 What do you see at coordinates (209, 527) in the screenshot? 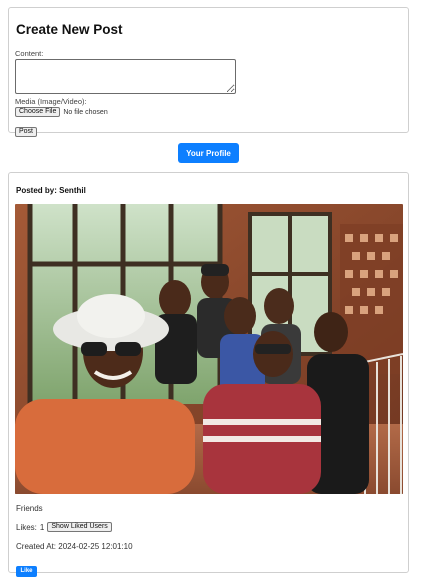
I see `likes-row: Likes: 1 Show Liked Users` at bounding box center [209, 527].